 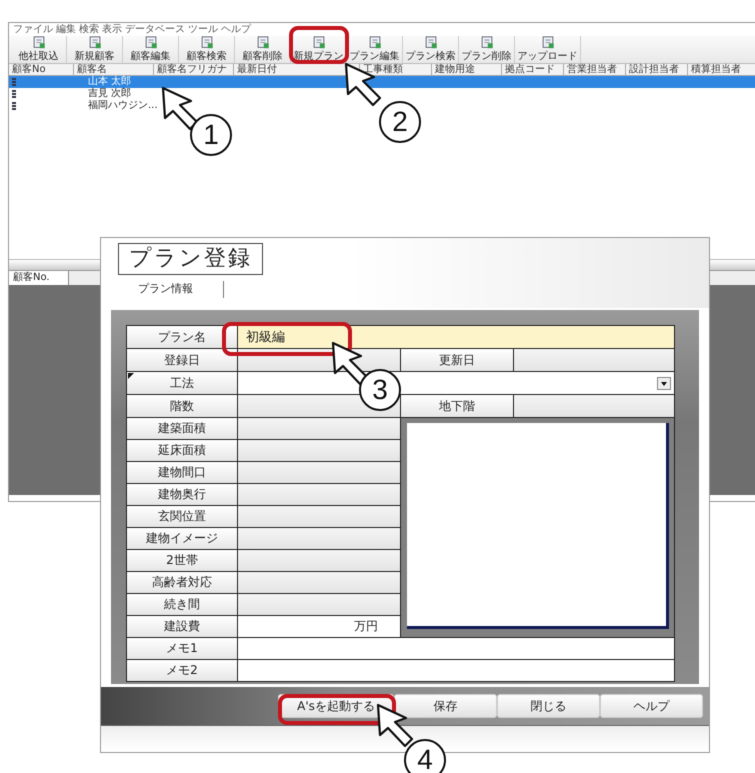 I want to click on toolbar-button: アップロード, so click(x=548, y=49).